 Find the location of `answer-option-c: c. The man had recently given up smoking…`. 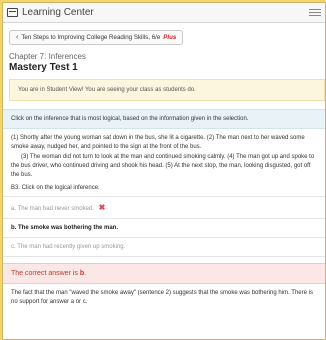

answer-option-c: c. The man had recently given up smoking… is located at coordinates (164, 247).